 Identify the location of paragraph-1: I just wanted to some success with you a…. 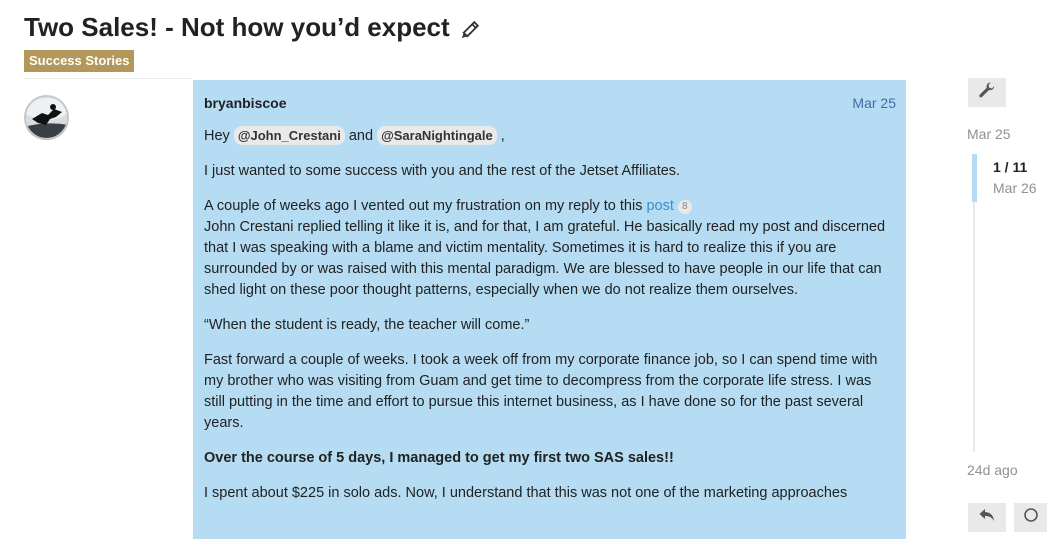
(442, 171).